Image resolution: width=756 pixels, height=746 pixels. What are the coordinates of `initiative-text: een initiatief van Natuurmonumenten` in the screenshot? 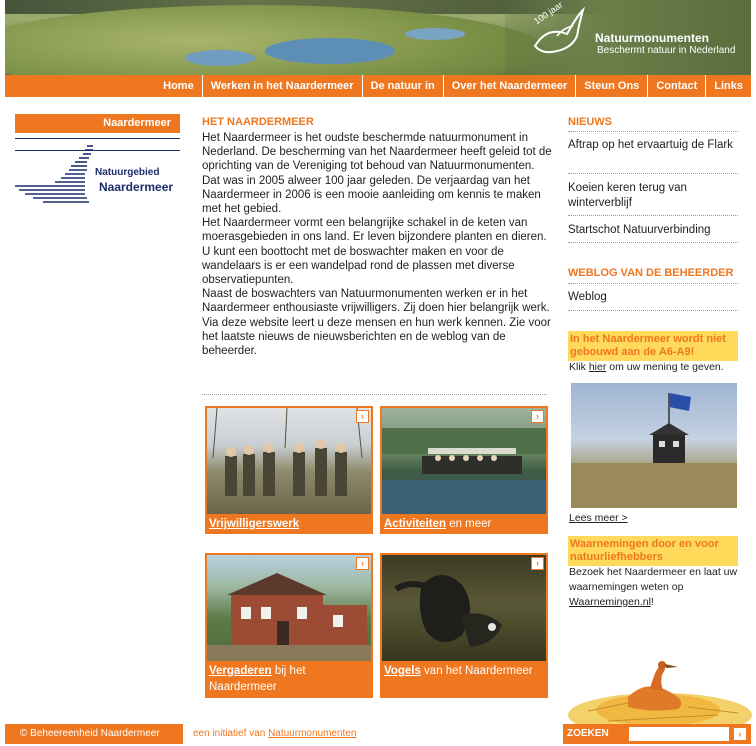 It's located at (373, 734).